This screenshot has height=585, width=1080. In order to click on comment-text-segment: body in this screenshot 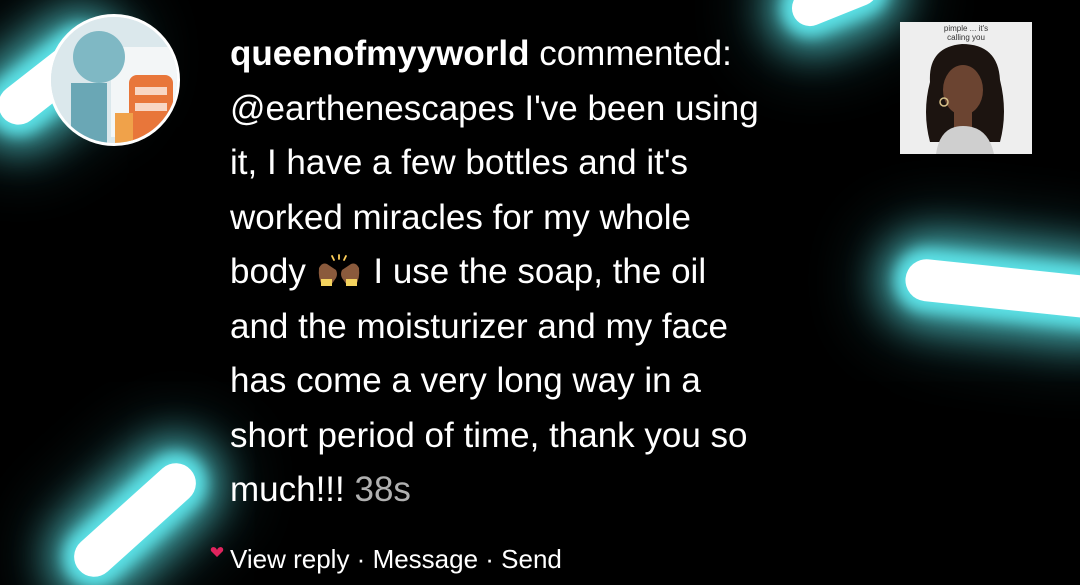, I will do `click(268, 271)`.